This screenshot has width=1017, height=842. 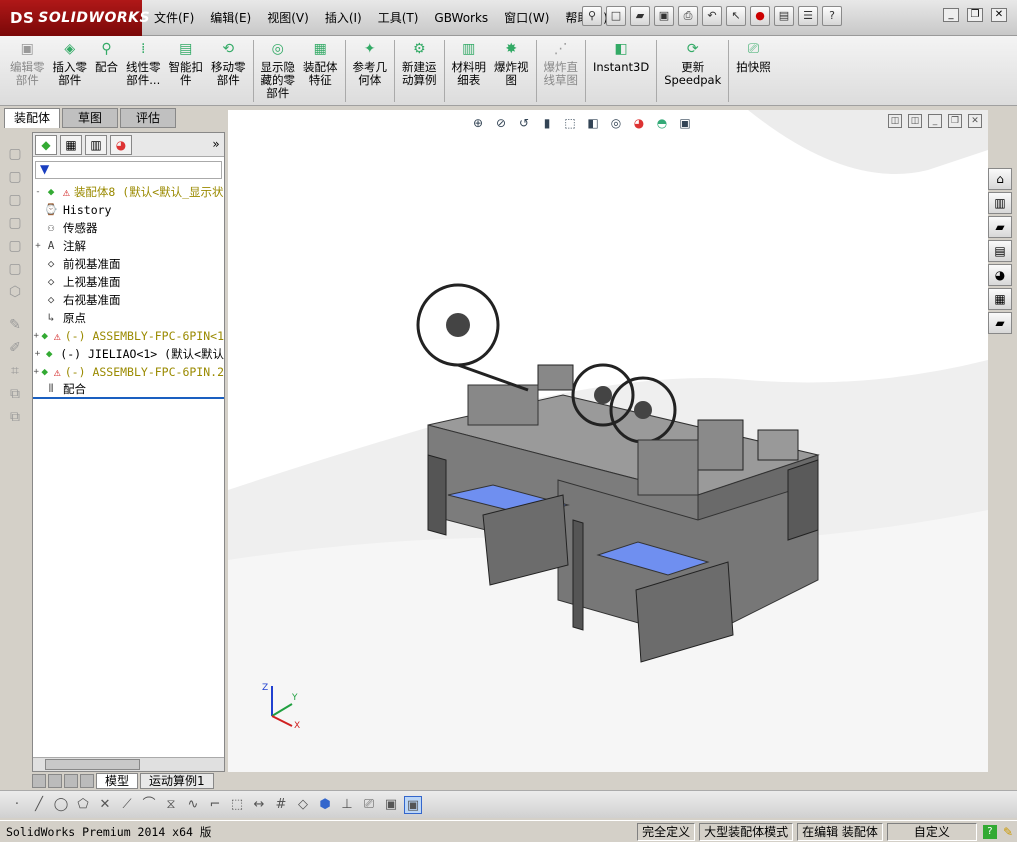 What do you see at coordinates (128, 390) in the screenshot?
I see `tree-item: ⫴ 配合` at bounding box center [128, 390].